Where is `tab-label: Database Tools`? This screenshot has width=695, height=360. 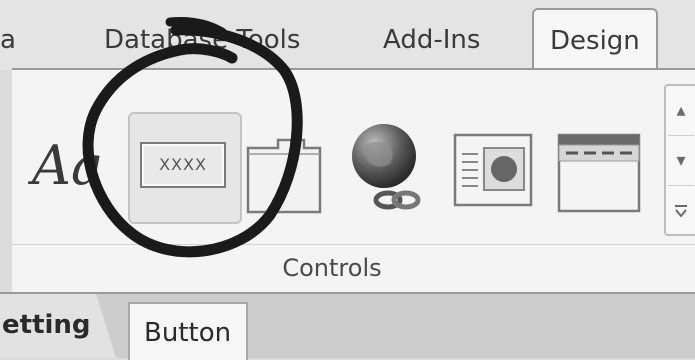
tab-label: Database Tools is located at coordinates (202, 40).